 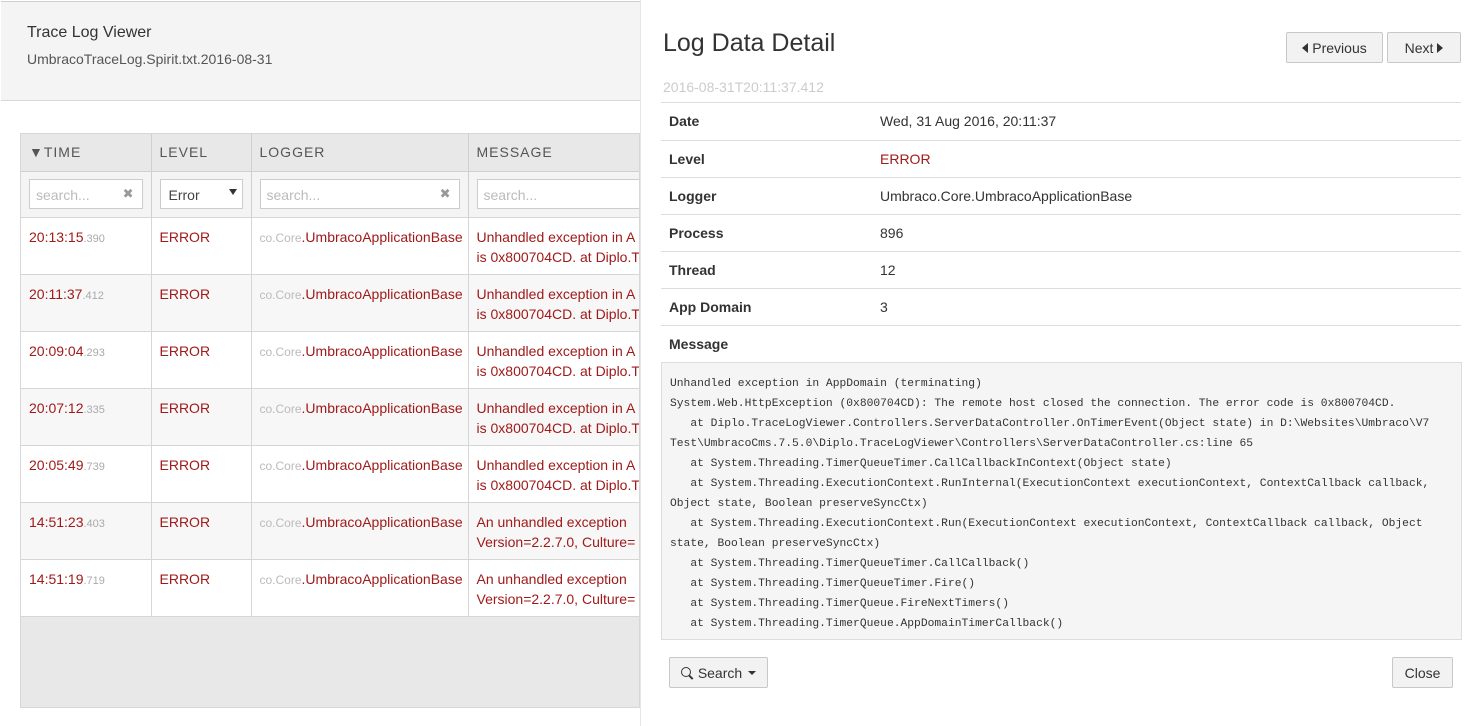 I want to click on next-label: Next, so click(x=1419, y=47).